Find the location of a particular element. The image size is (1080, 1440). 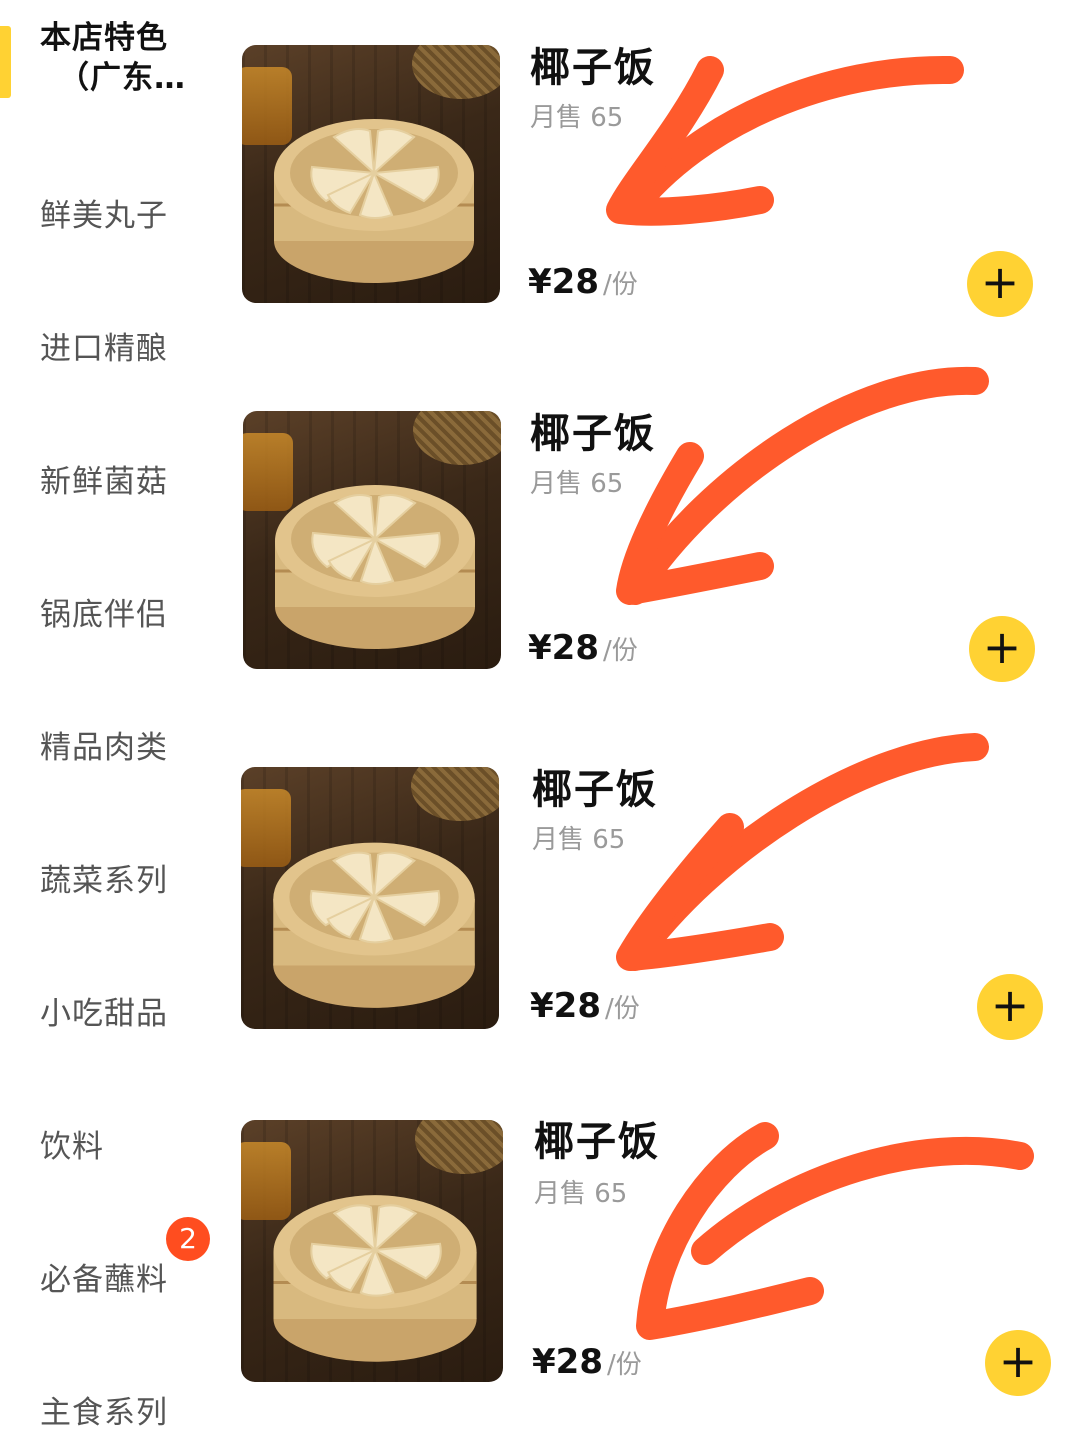

sidebar-item-staples: 主食系列 is located at coordinates (104, 1413).